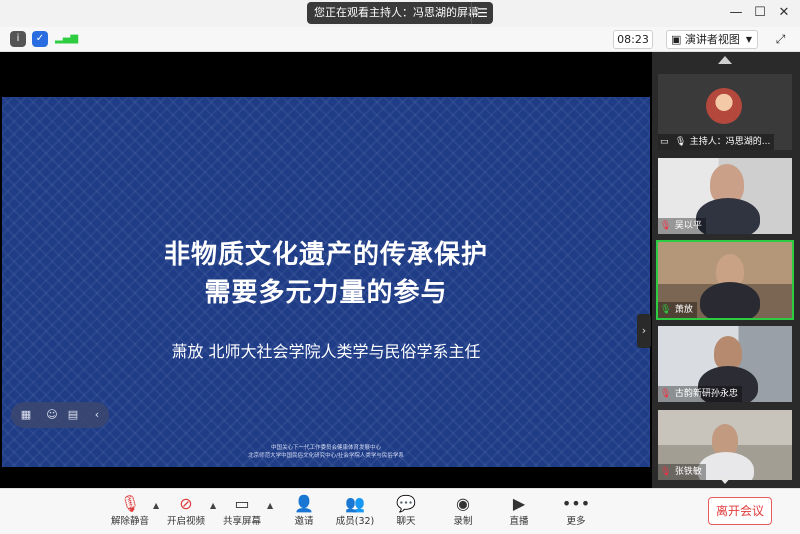 This screenshot has width=800, height=534. Describe the element at coordinates (725, 280) in the screenshot. I see `participant-tile-active: 🎙 萧放` at that location.